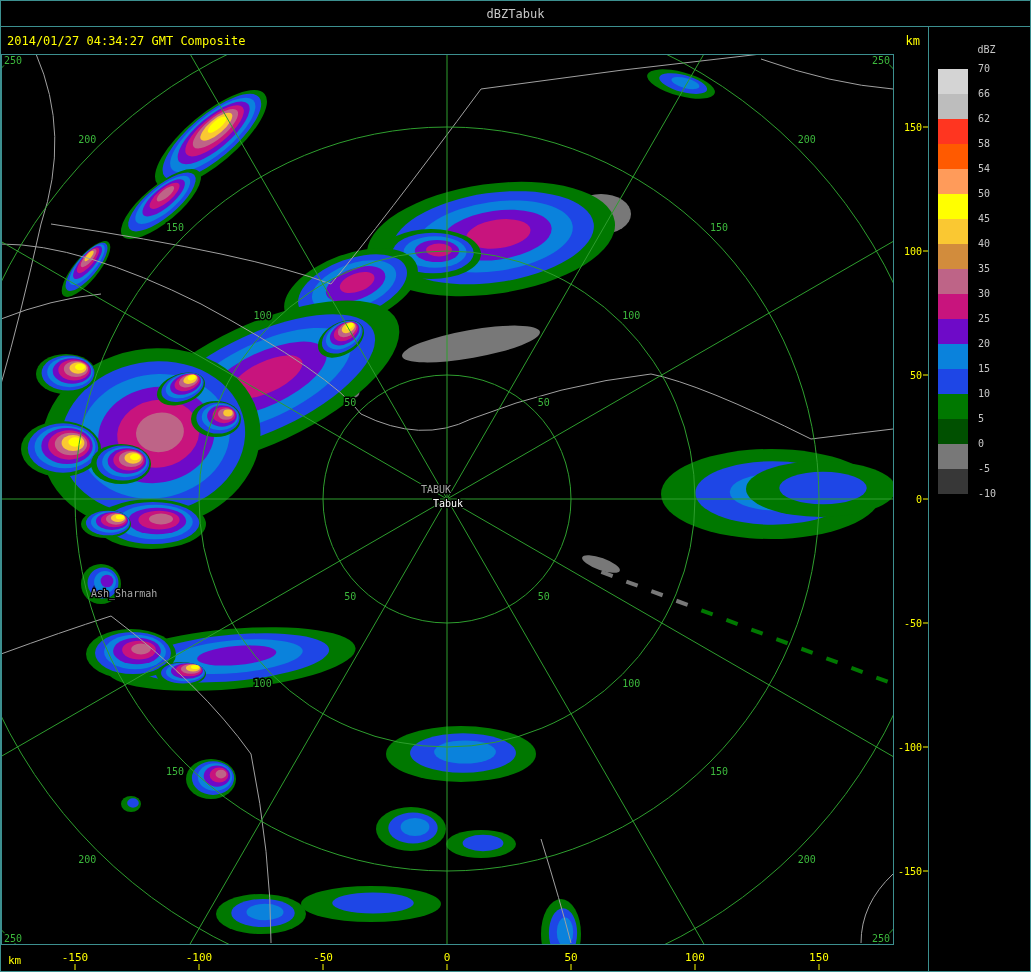 The height and width of the screenshot is (972, 1031). What do you see at coordinates (984, 244) in the screenshot?
I see `legend-label: 40` at bounding box center [984, 244].